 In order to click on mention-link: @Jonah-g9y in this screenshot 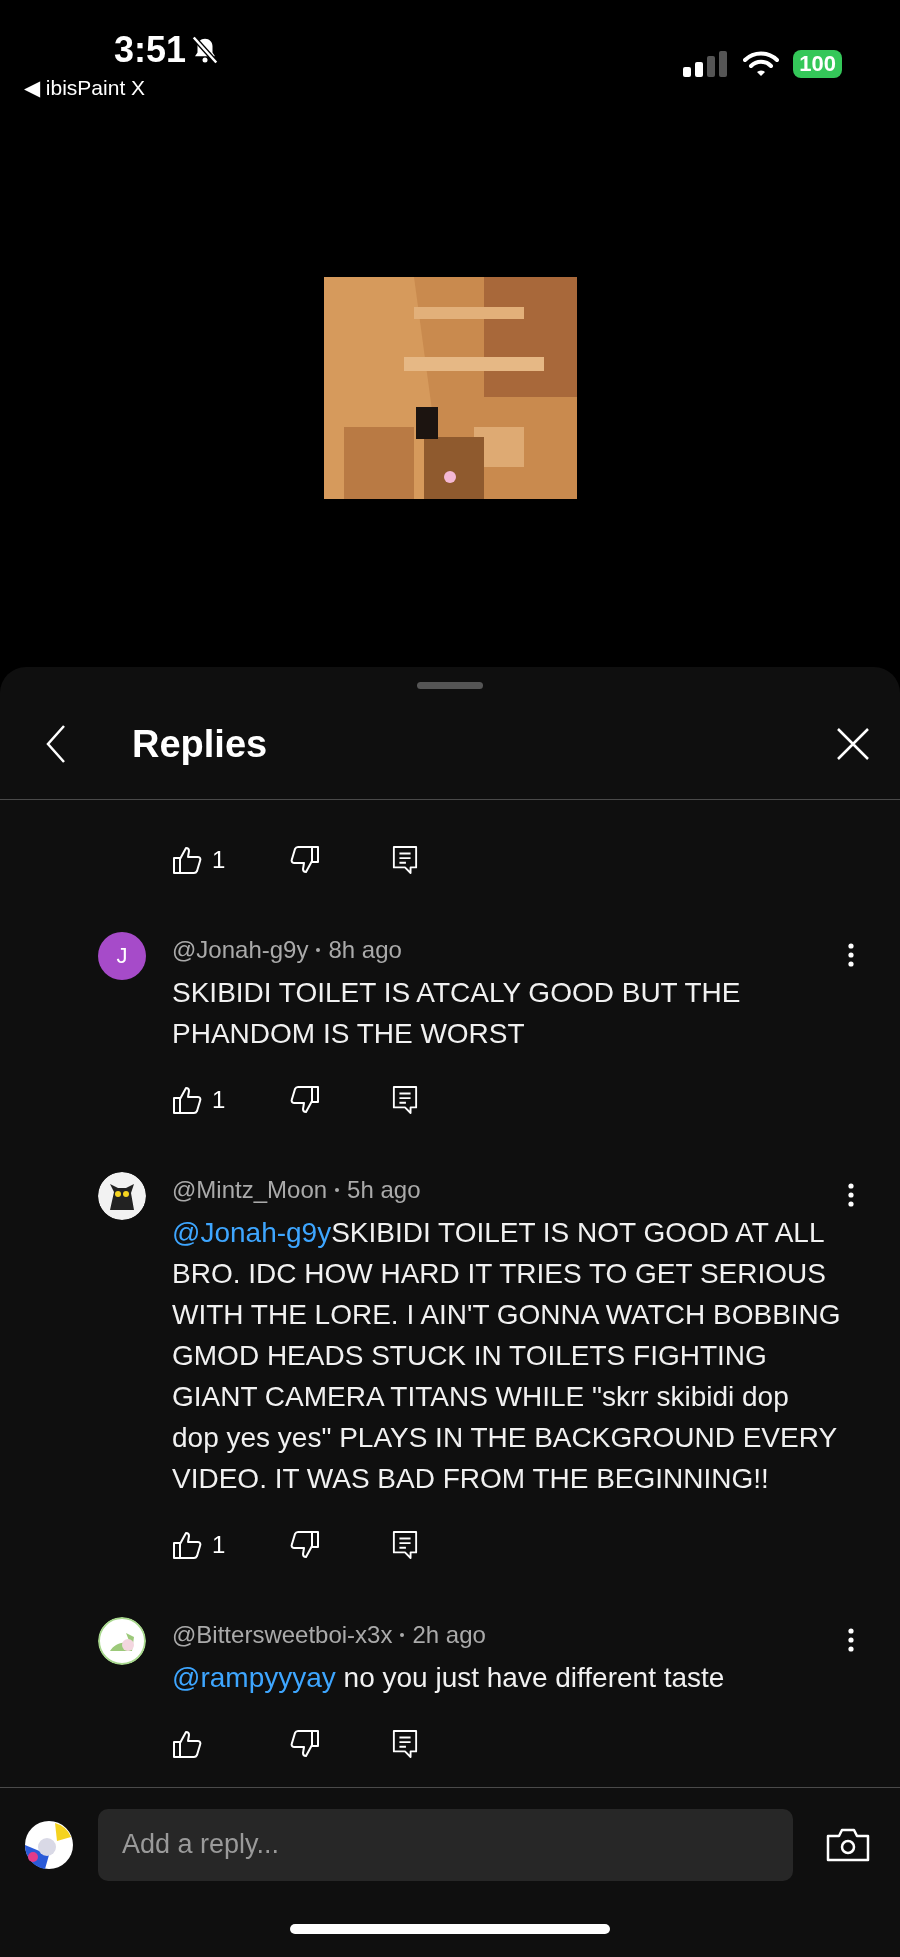, I will do `click(252, 1232)`.